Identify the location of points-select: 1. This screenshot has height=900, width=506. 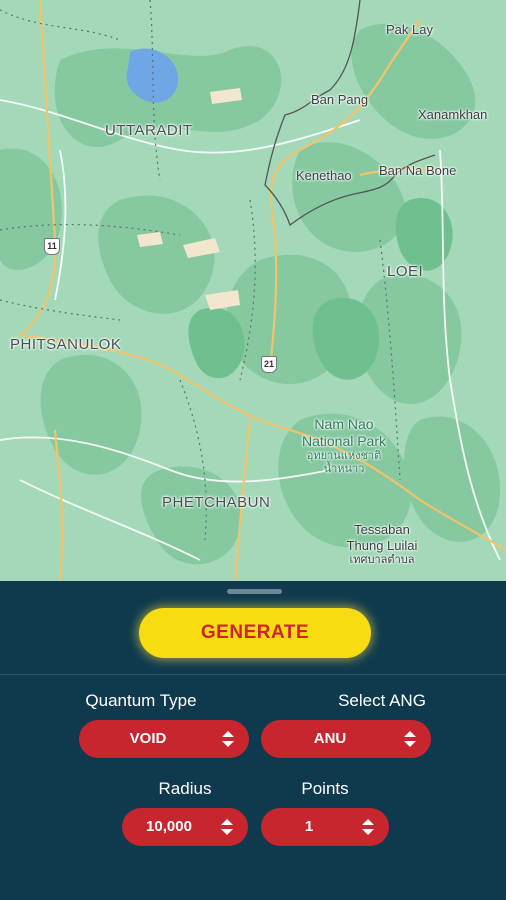
(325, 827).